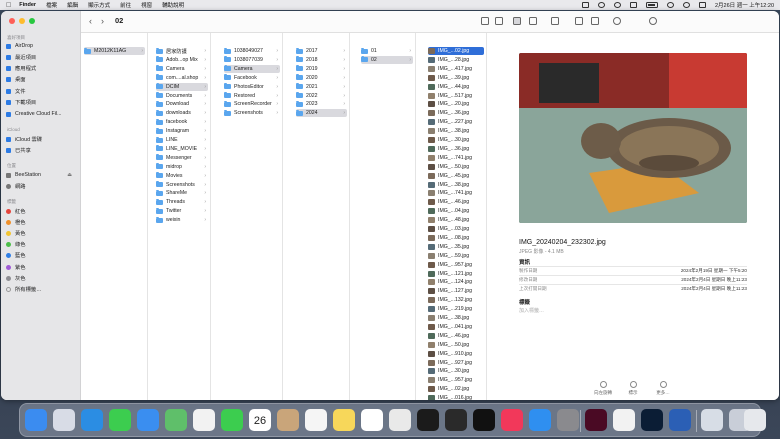 The image size is (780, 439). What do you see at coordinates (114, 51) in the screenshot?
I see `list-item: M2012K11AG ›` at bounding box center [114, 51].